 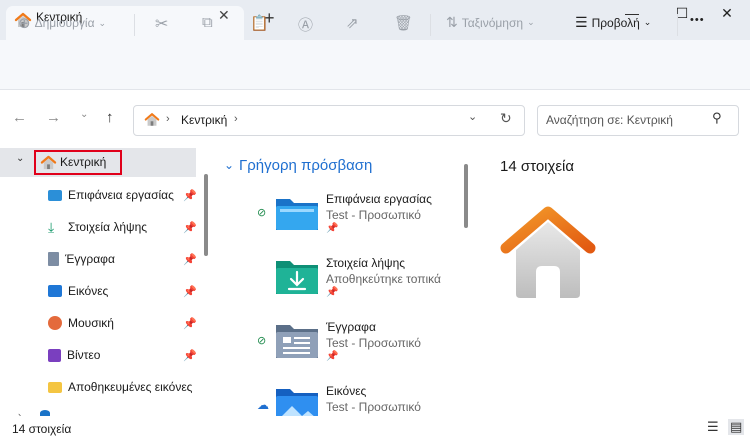 I want to click on video-icon, so click(x=54, y=355).